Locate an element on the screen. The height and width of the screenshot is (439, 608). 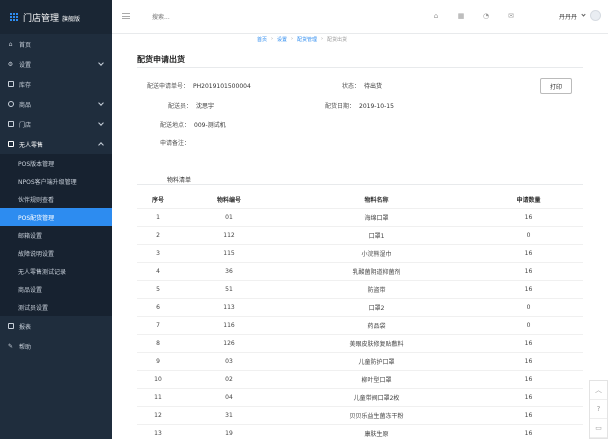
section-divider is located at coordinates (360, 184).